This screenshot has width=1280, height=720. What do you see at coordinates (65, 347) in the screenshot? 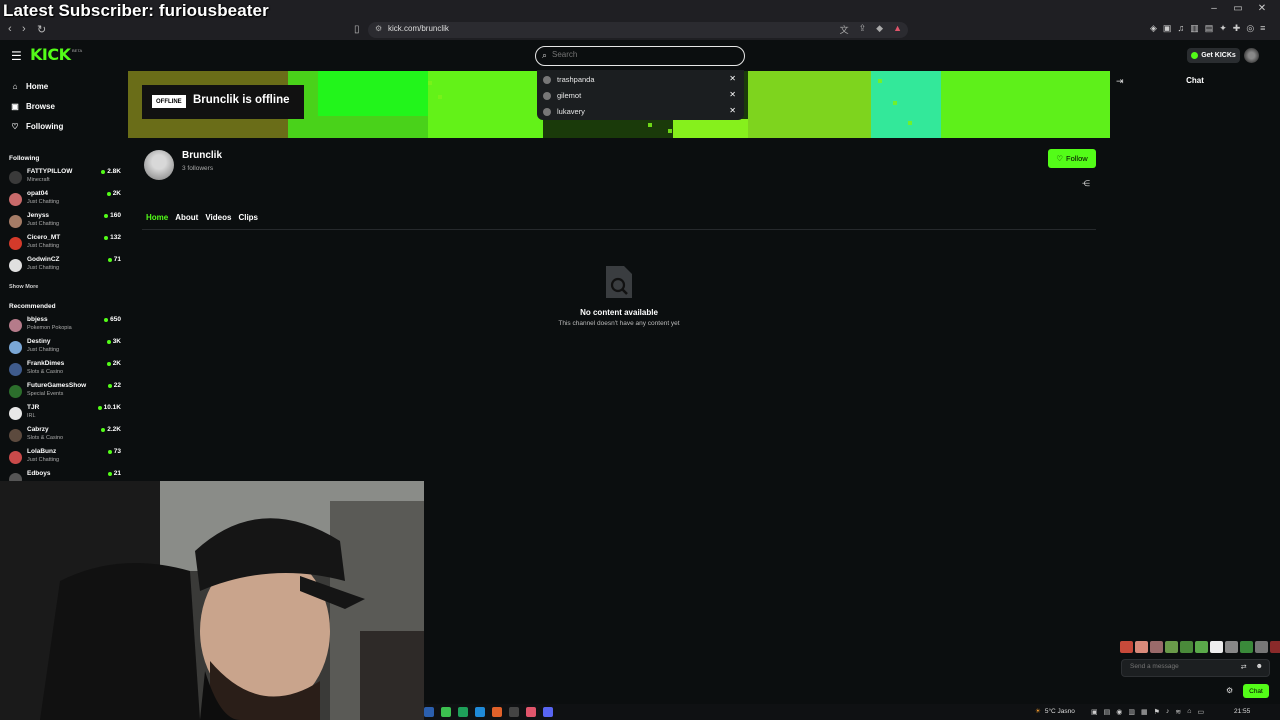
I see `sidebar-channel-row: Destiny Just Chatting 3K` at bounding box center [65, 347].